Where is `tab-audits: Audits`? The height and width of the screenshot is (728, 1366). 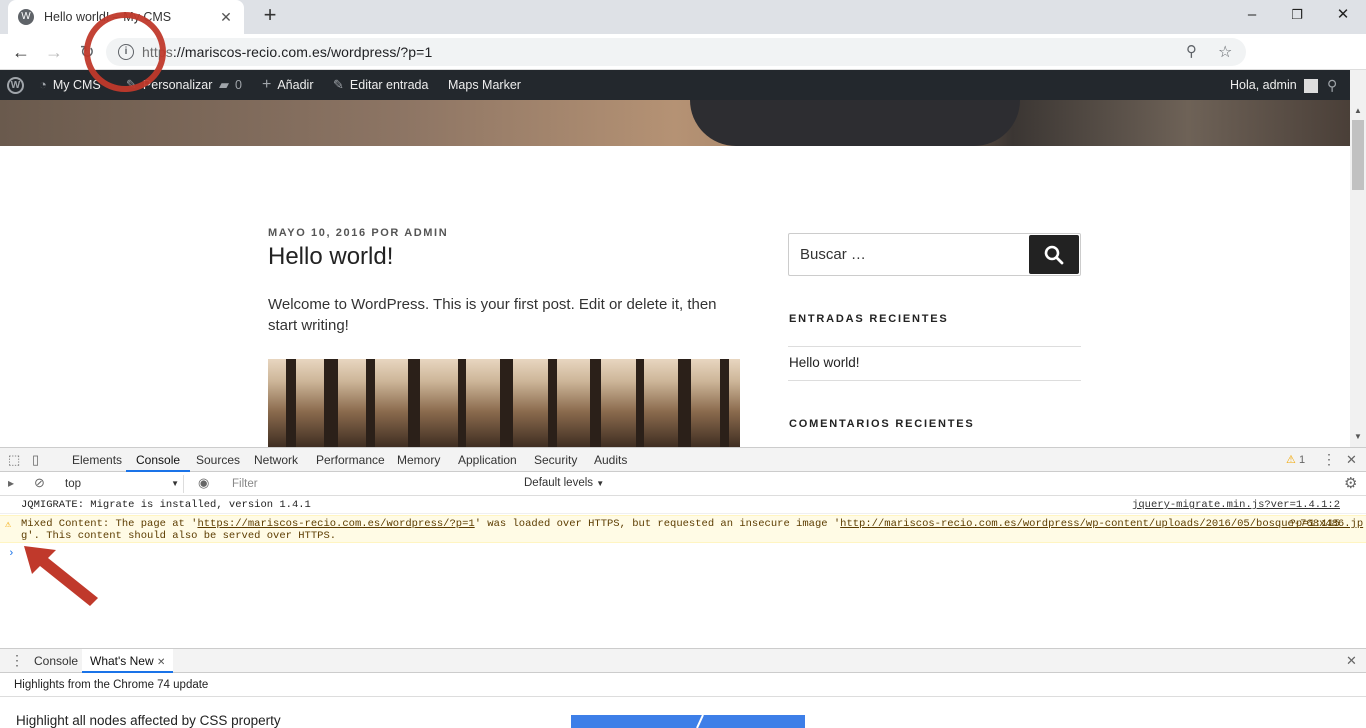 tab-audits: Audits is located at coordinates (610, 460).